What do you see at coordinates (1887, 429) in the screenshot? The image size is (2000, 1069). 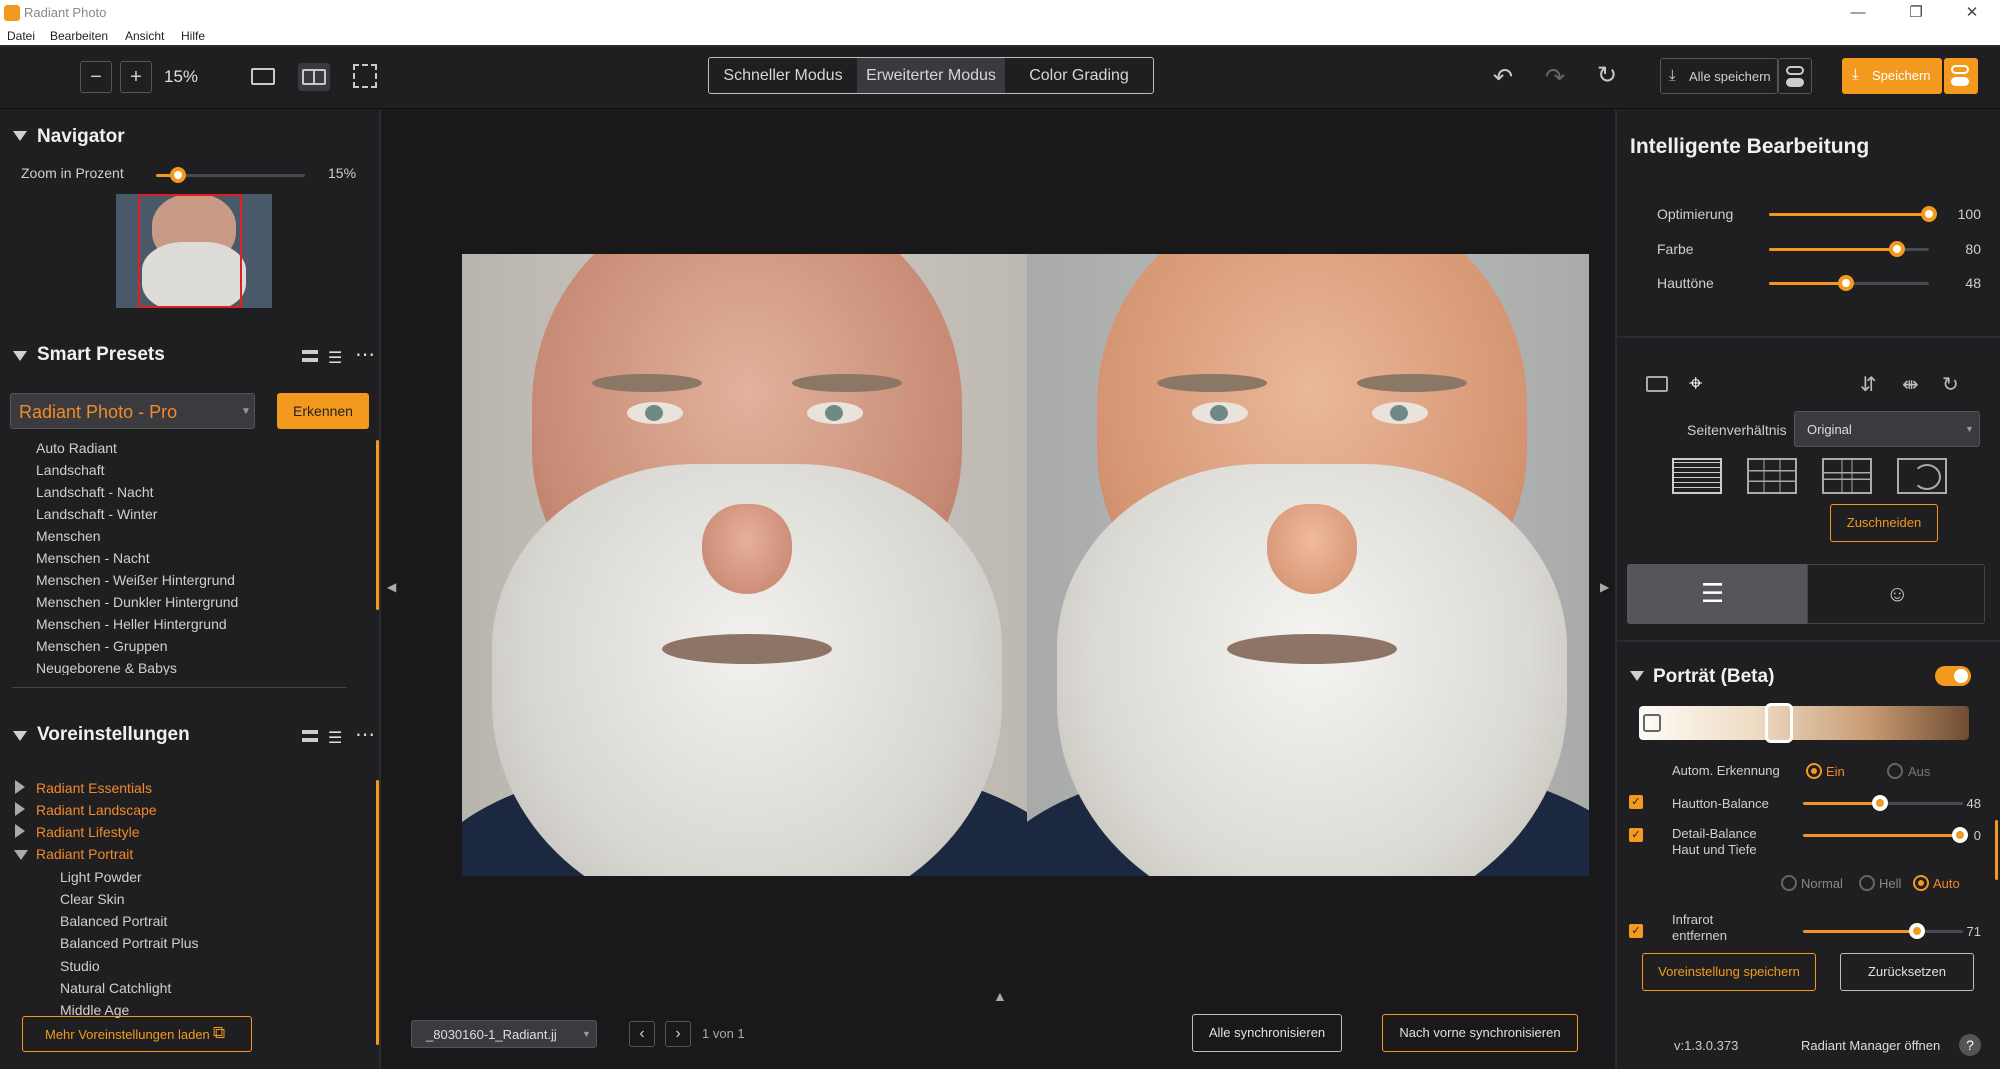 I see `aspect-ratio-dropdown: Original ▼` at bounding box center [1887, 429].